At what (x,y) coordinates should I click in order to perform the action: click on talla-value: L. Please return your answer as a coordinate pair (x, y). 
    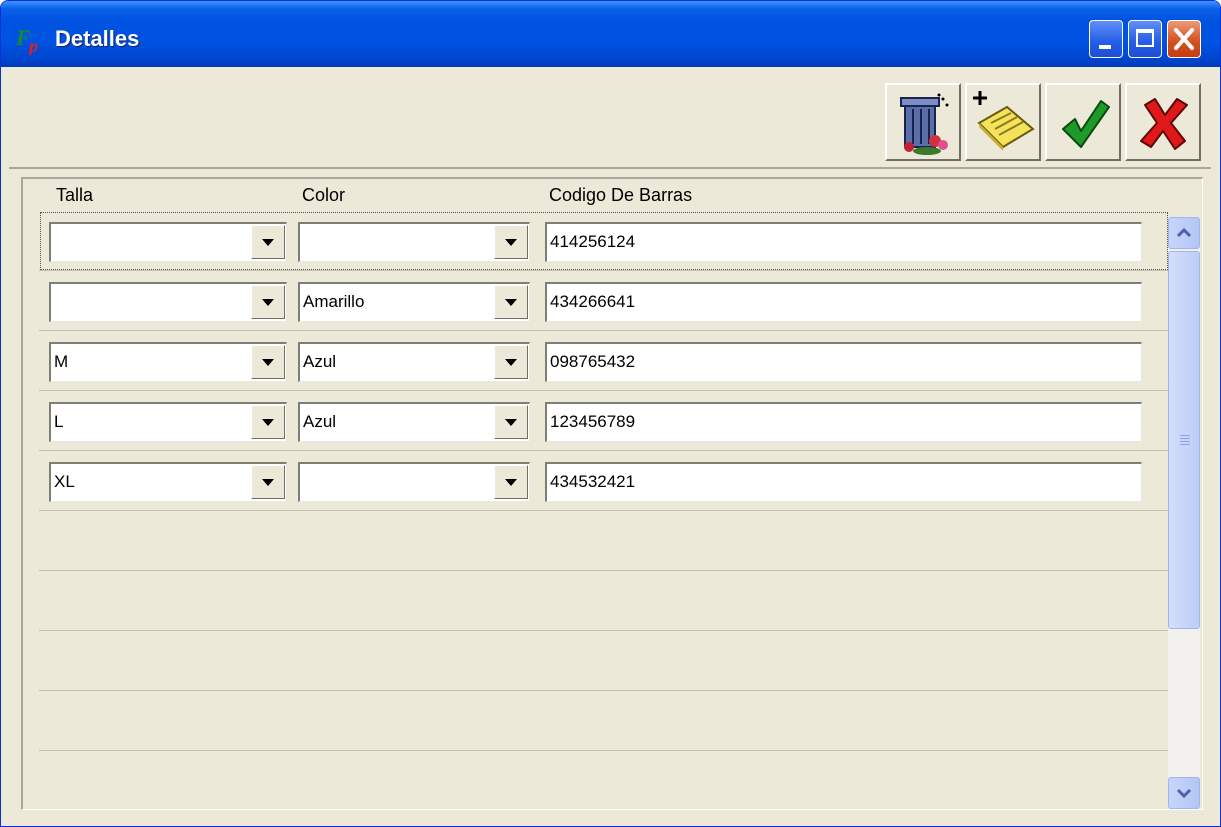
    Looking at the image, I should click on (59, 421).